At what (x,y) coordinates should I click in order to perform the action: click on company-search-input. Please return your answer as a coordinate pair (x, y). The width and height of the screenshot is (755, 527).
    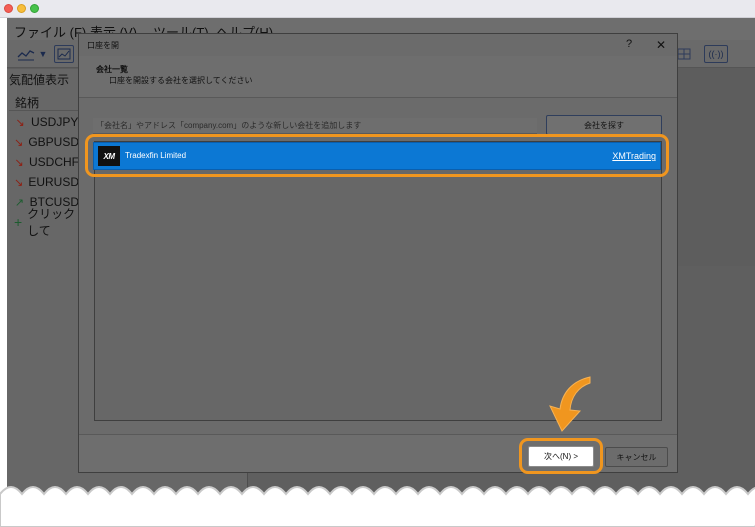
    Looking at the image, I should click on (315, 126).